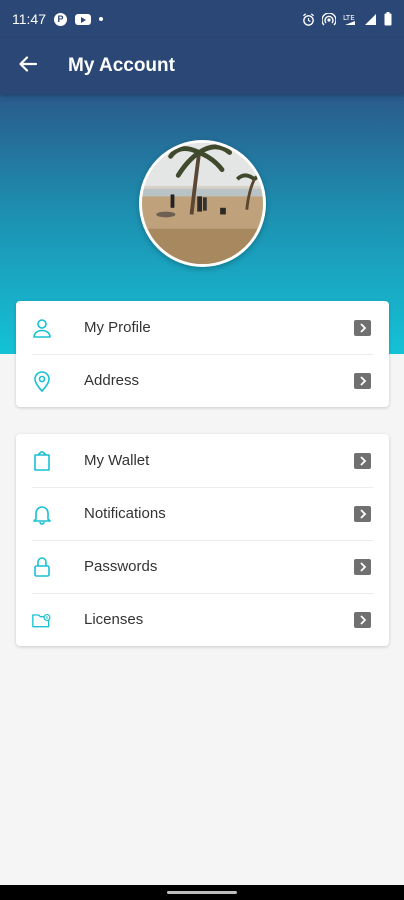 The height and width of the screenshot is (900, 404). Describe the element at coordinates (125, 513) in the screenshot. I see `menu-item-label: Notifications` at that location.